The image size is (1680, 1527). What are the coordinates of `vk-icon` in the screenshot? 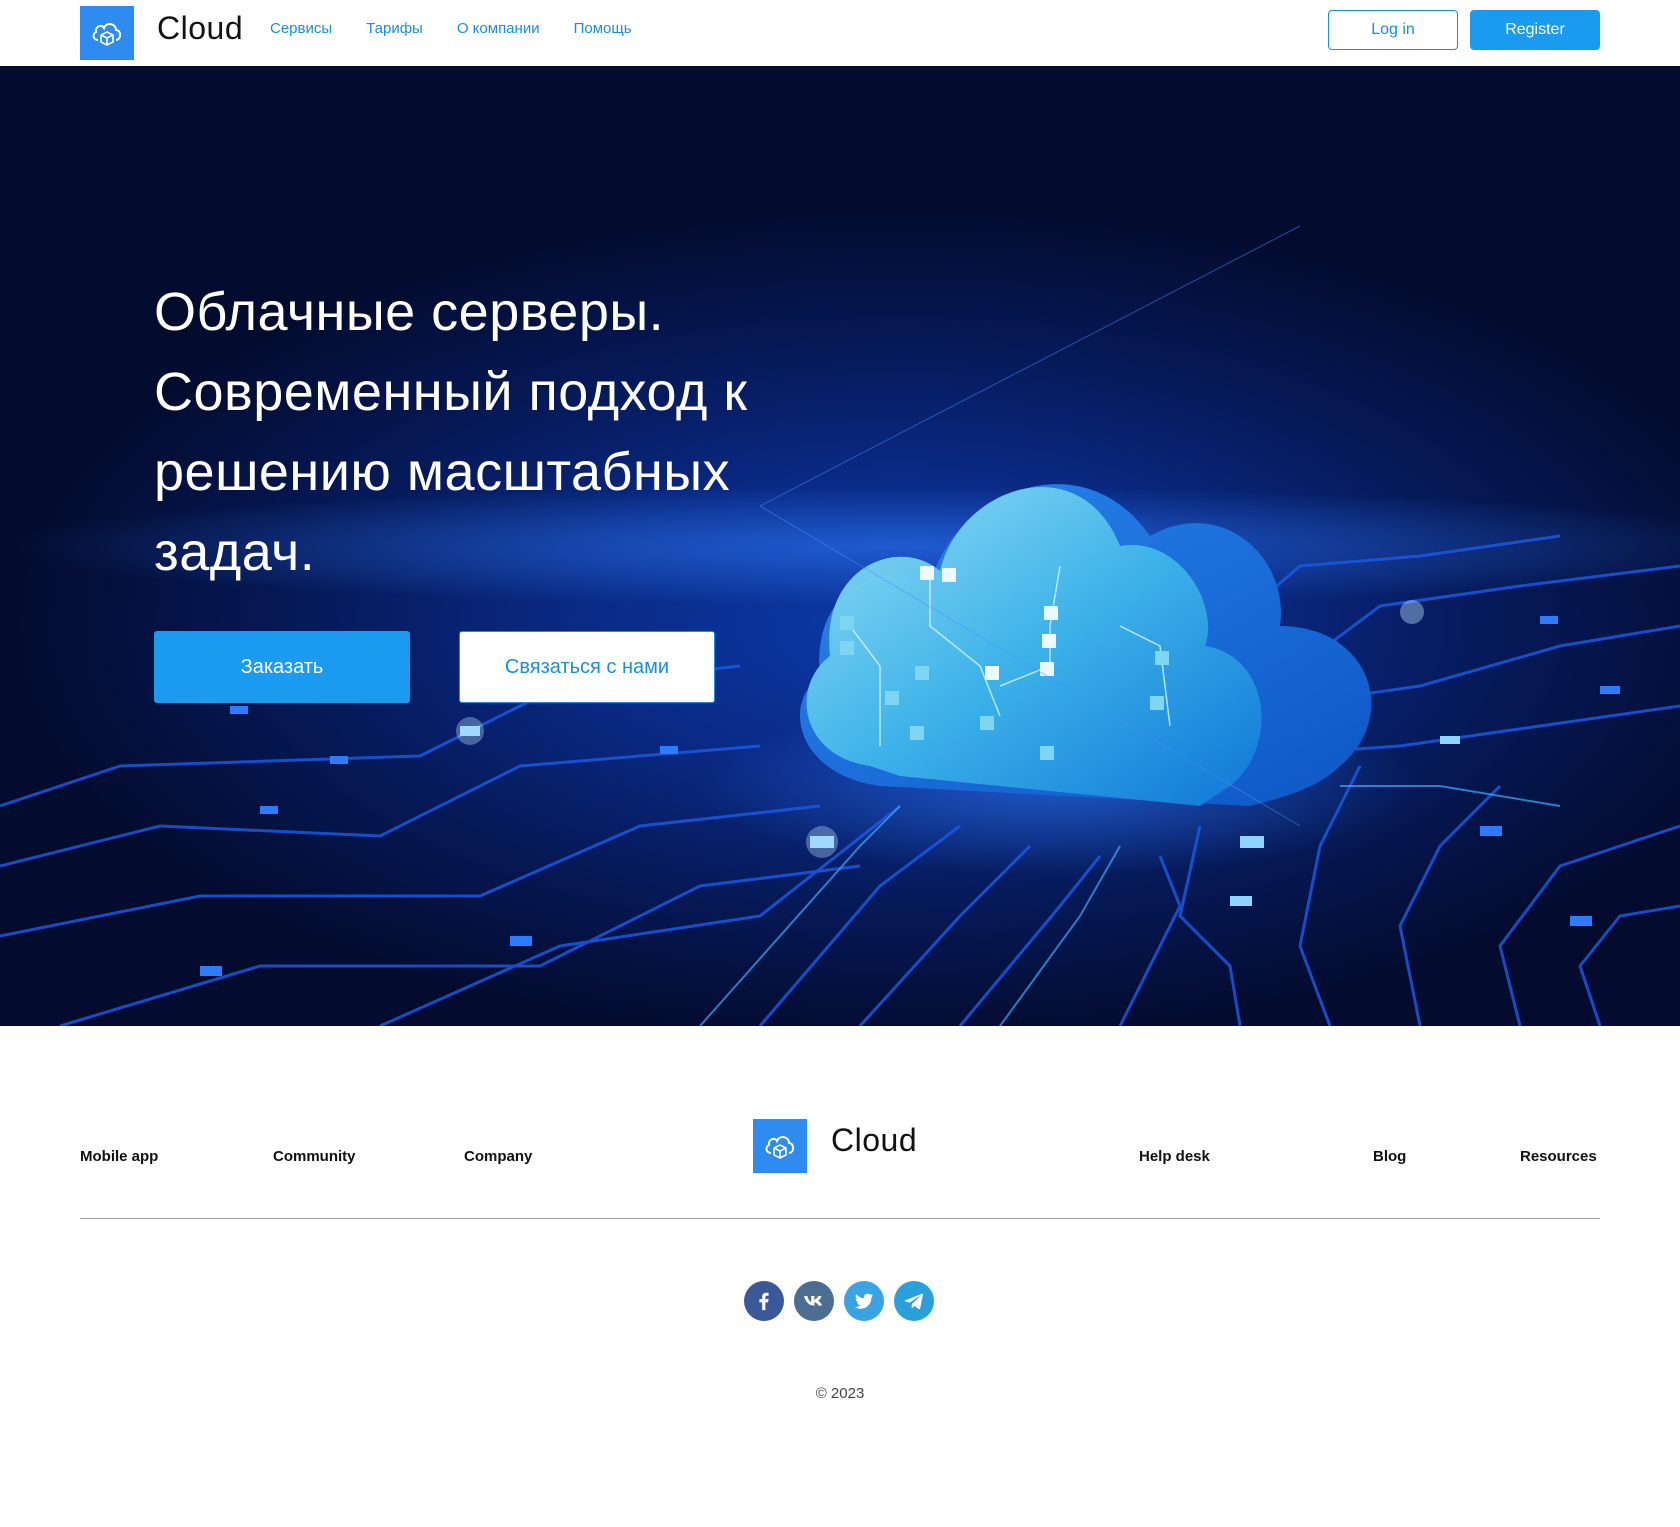 It's located at (814, 1301).